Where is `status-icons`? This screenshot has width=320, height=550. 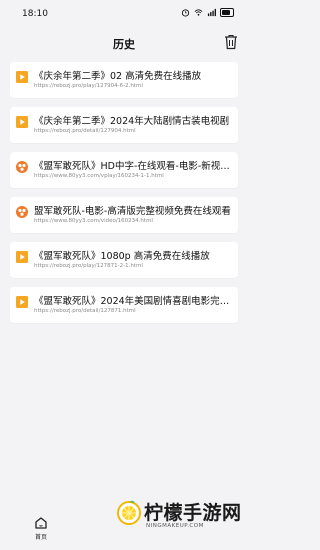 status-icons is located at coordinates (207, 12).